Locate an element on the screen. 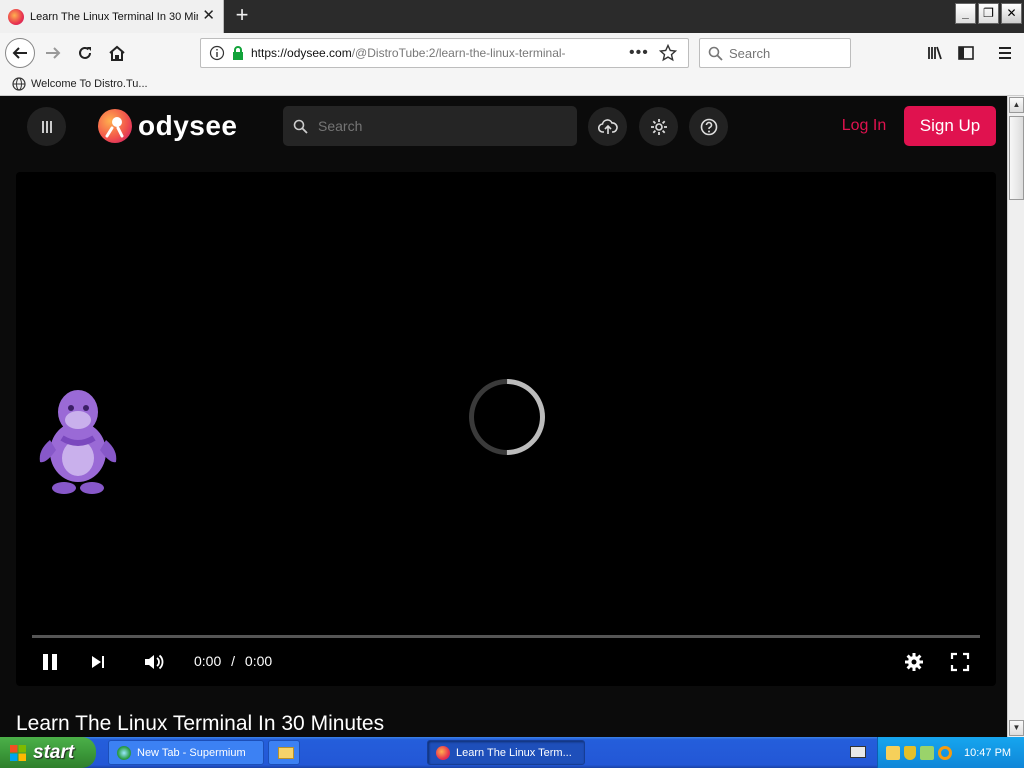 This screenshot has width=1024, height=768. login-link: Log In is located at coordinates (864, 126).